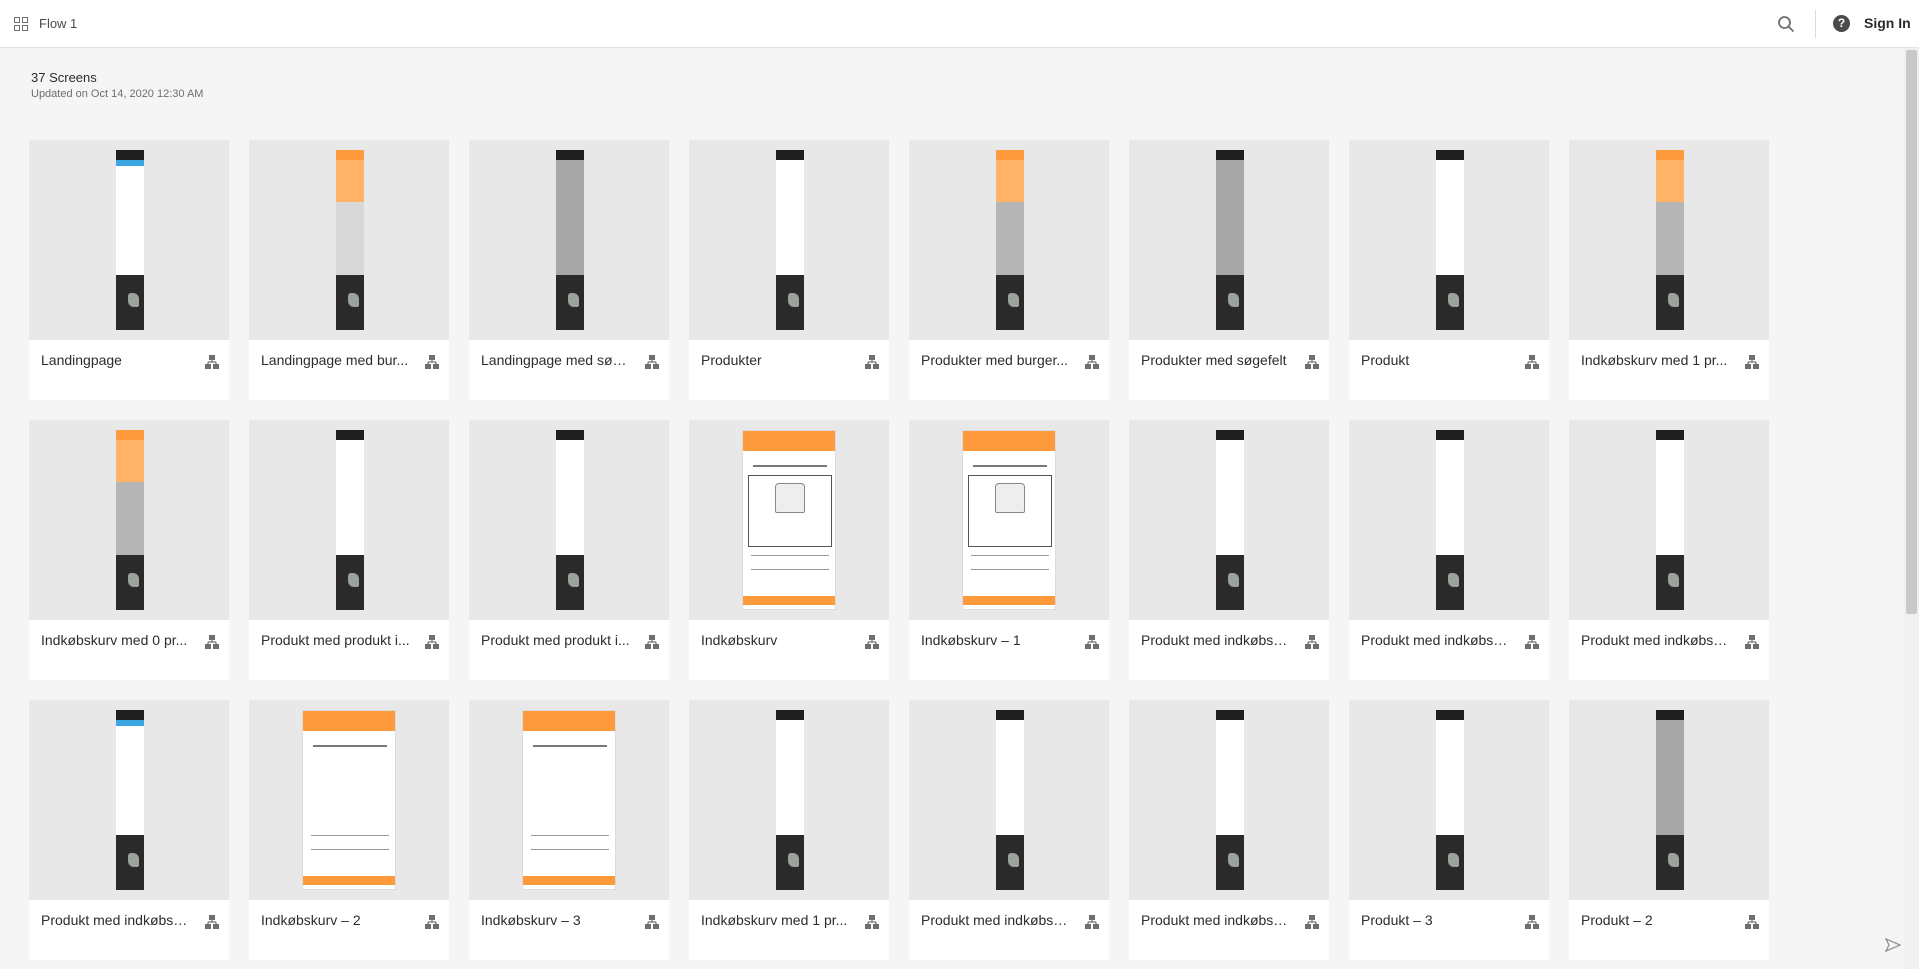 Image resolution: width=1919 pixels, height=969 pixels. I want to click on screen-name: Landingpage, so click(116, 360).